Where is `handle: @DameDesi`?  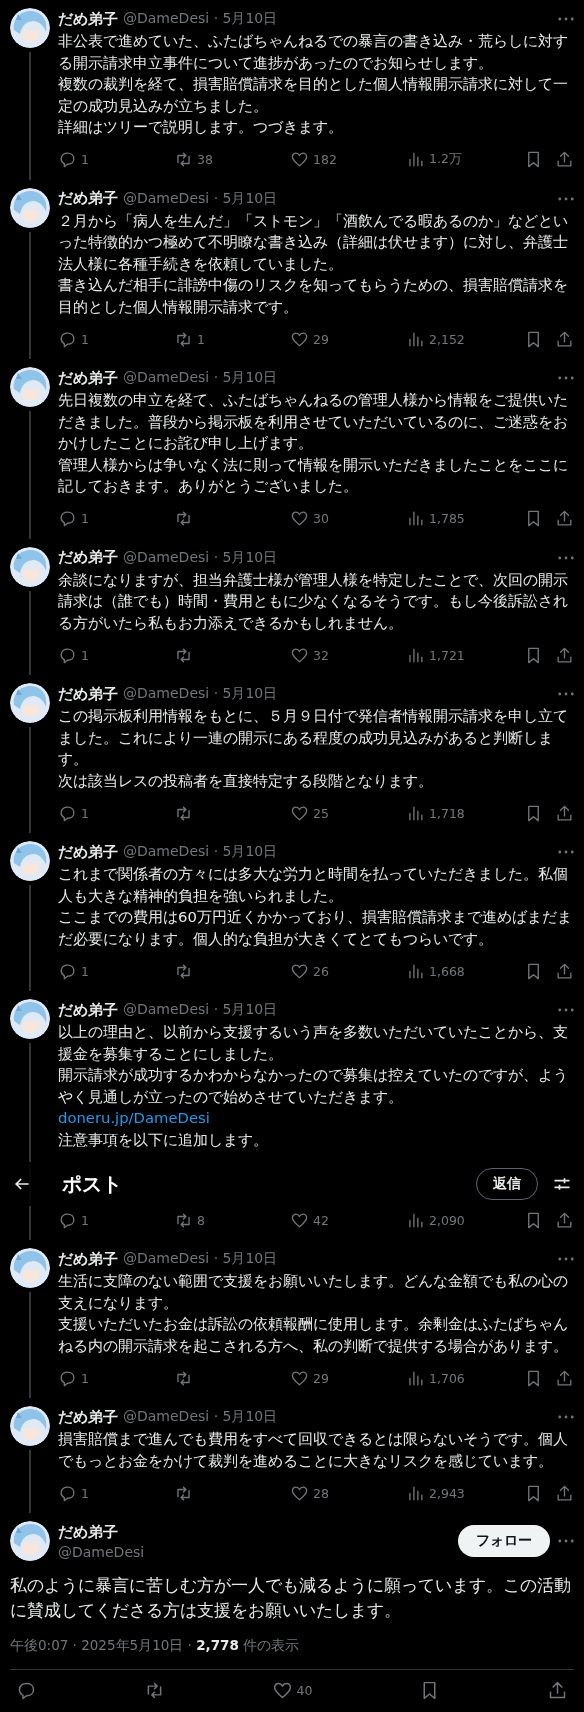 handle: @DameDesi is located at coordinates (101, 1551).